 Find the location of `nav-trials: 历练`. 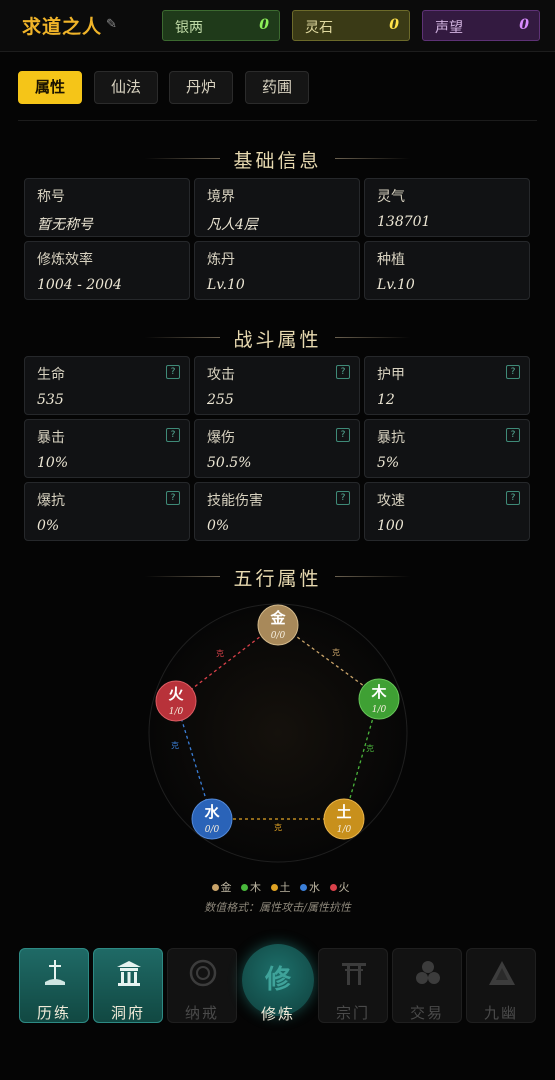

nav-trials: 历练 is located at coordinates (54, 985).